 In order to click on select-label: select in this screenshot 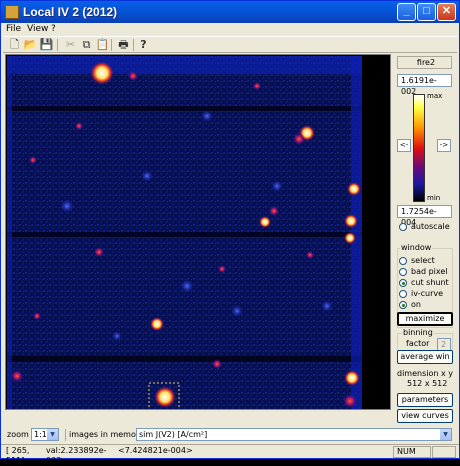, I will do `click(423, 260)`.